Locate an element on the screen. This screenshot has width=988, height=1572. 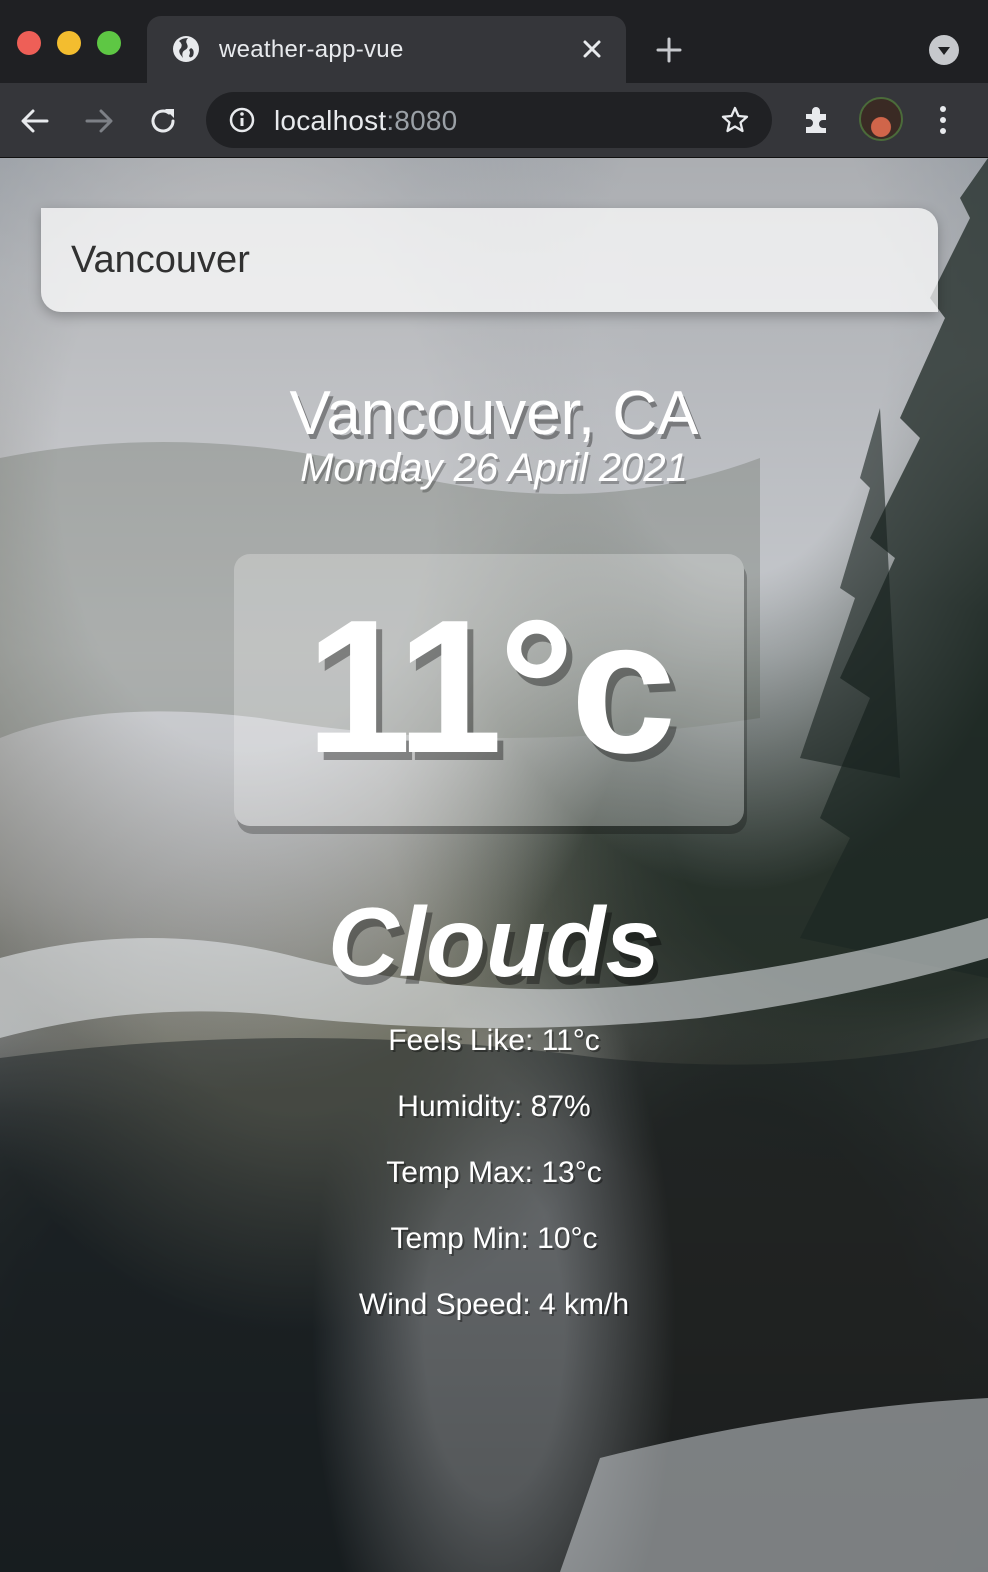
browser-toolbar: localhost:8080 is located at coordinates (494, 120).